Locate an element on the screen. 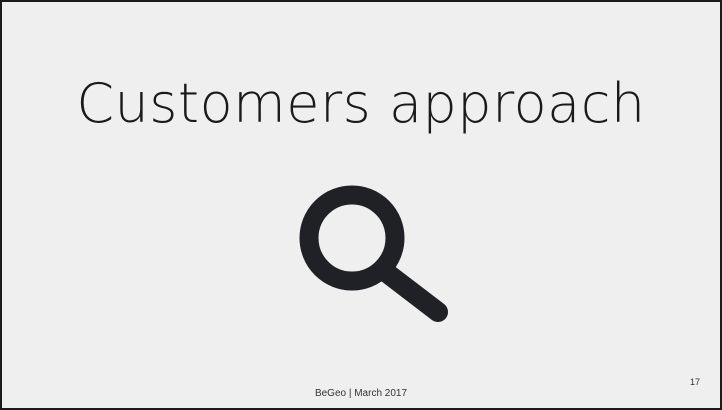 This screenshot has height=410, width=722. slide-title: Customers approach is located at coordinates (361, 103).